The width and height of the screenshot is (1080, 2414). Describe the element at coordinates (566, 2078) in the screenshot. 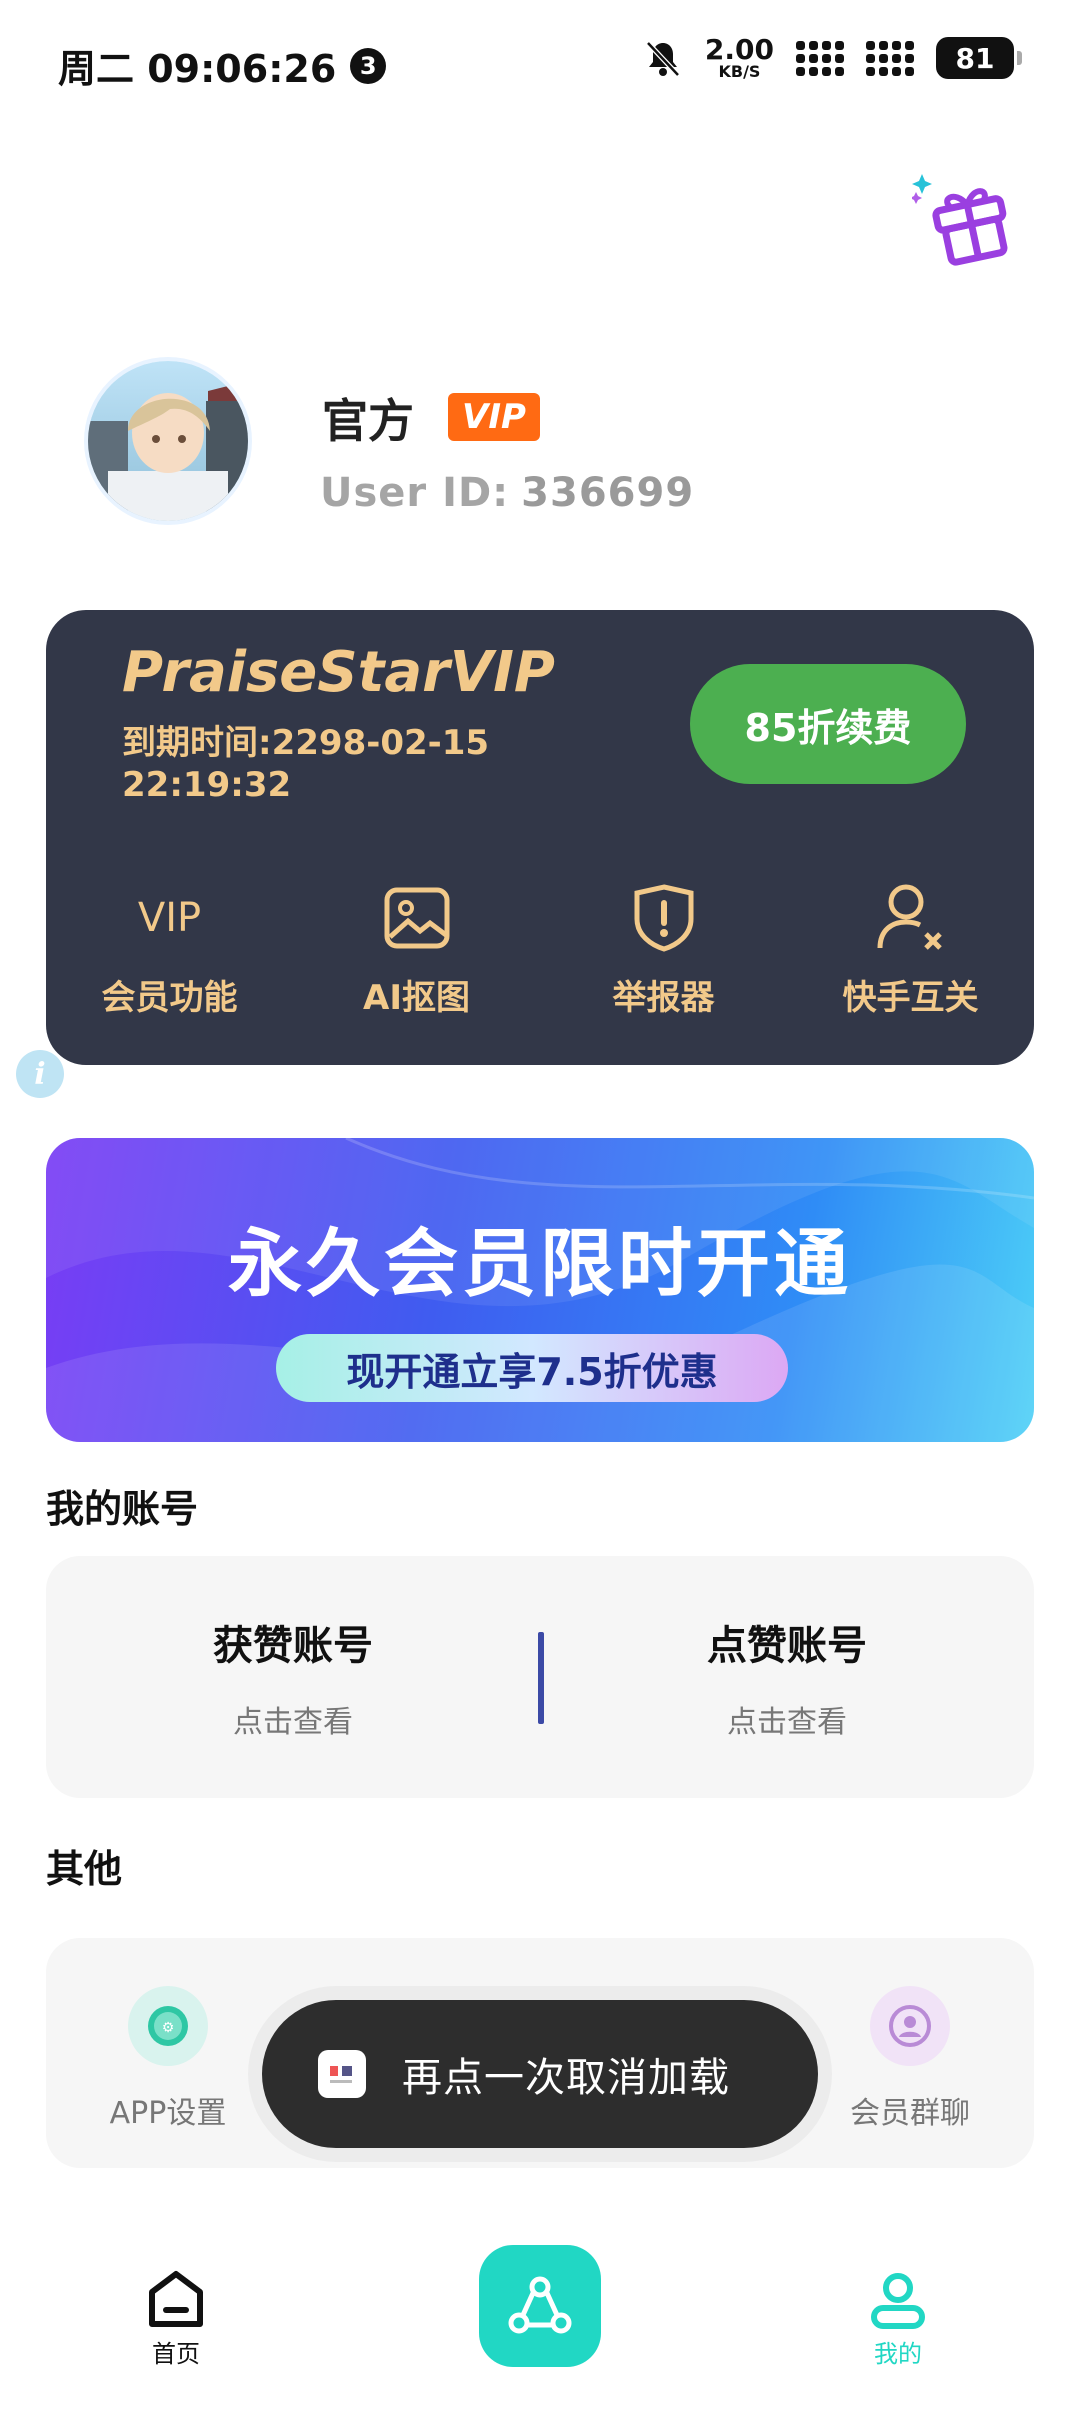

I see `toast-message: 再点一次取消加载` at that location.